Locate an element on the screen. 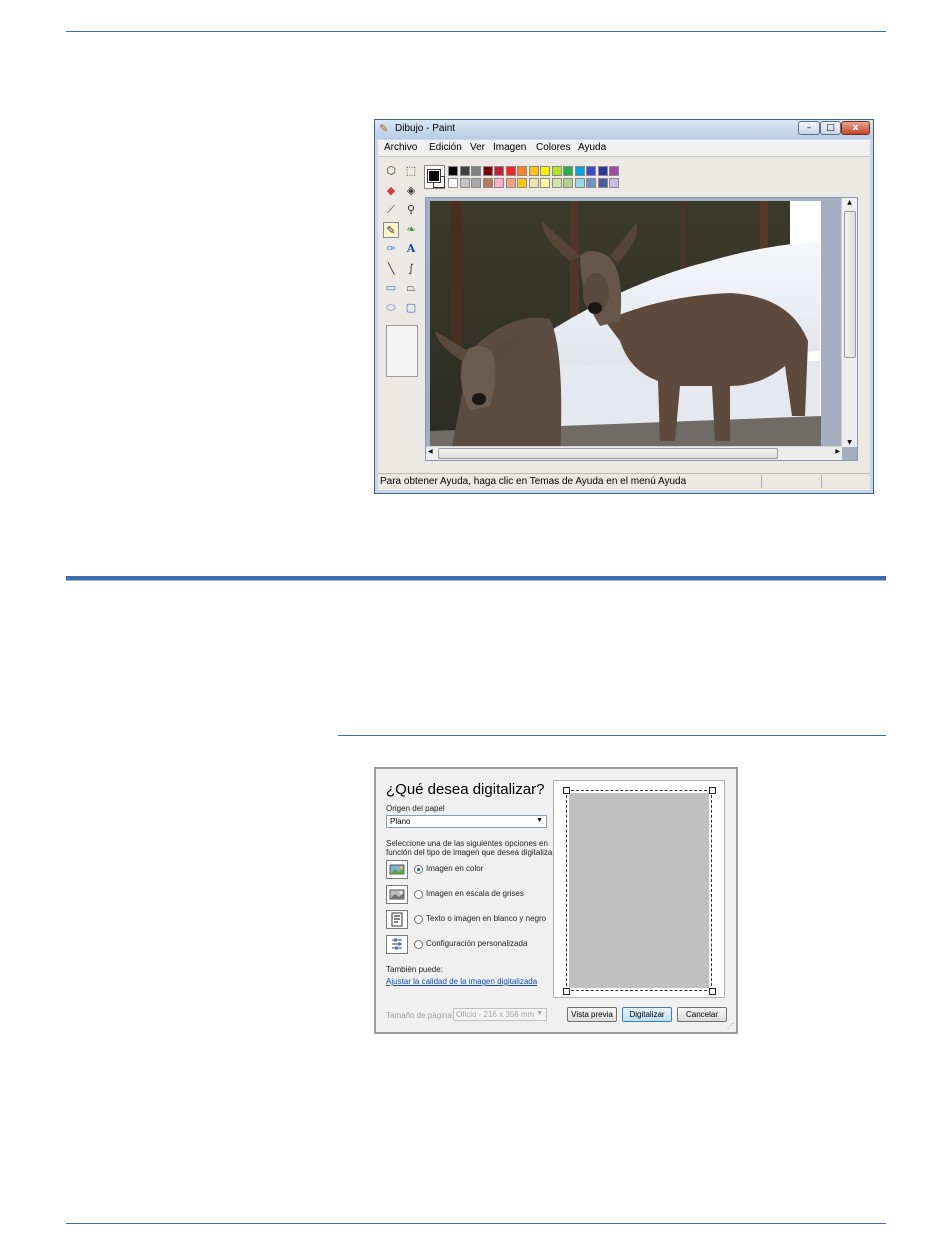 This screenshot has width=950, height=1254. resize-handle-bottom-right is located at coordinates (712, 991).